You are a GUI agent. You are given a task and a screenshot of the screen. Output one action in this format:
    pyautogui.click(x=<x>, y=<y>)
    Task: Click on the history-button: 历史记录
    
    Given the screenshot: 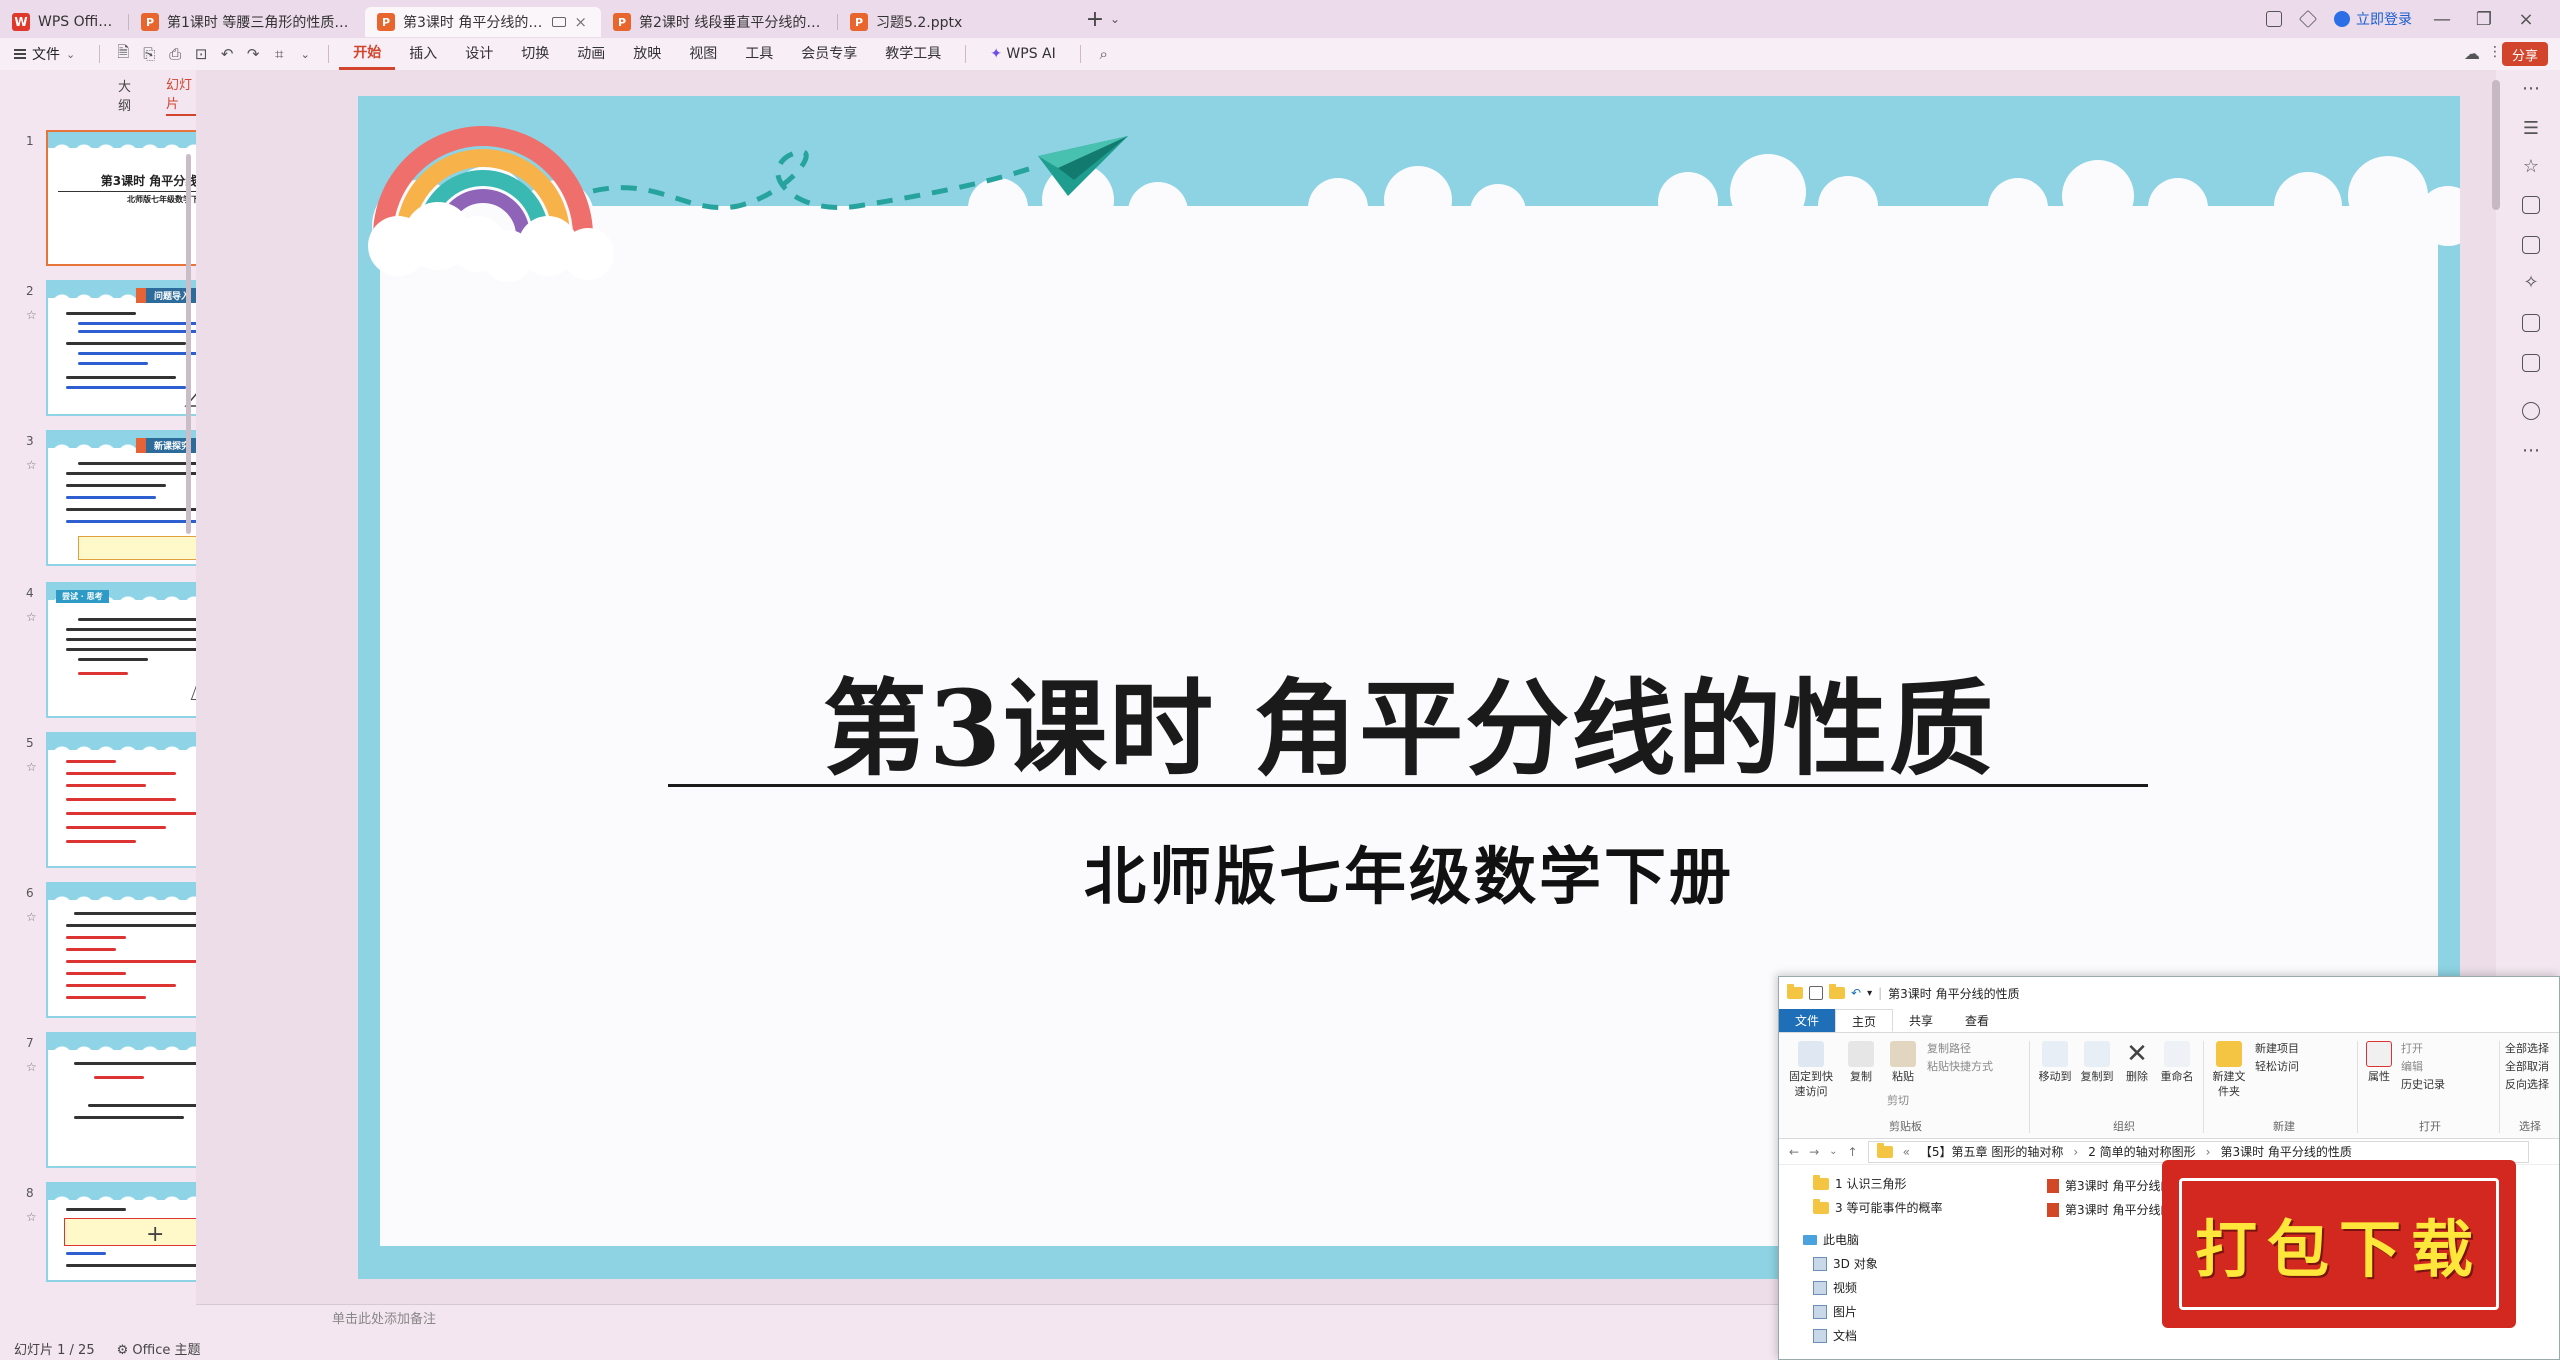 What is the action you would take?
    pyautogui.click(x=2423, y=1084)
    